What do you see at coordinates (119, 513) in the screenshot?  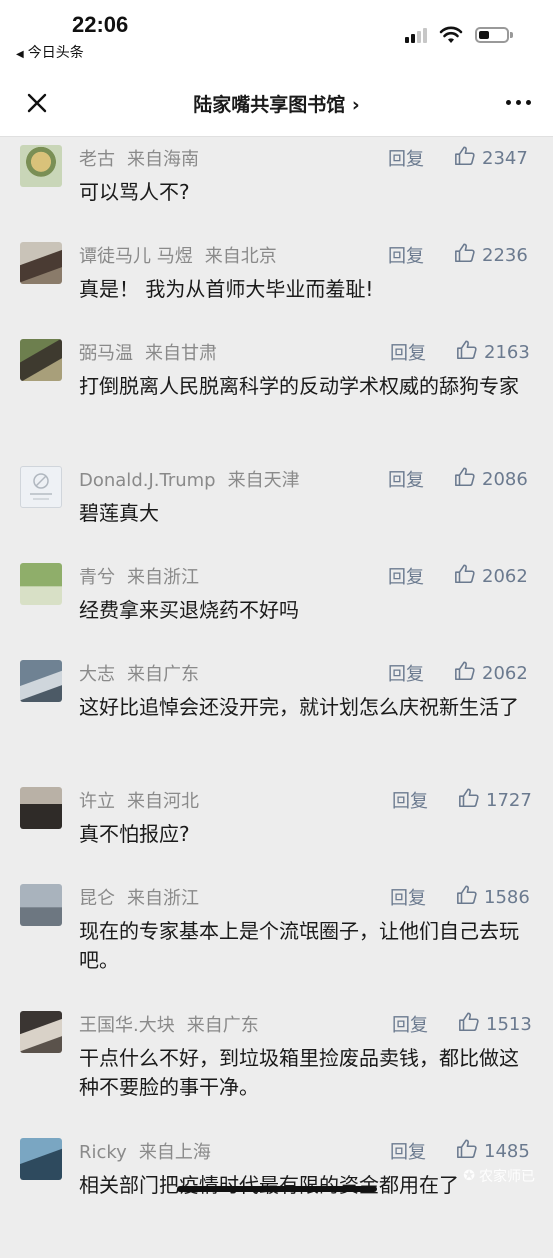 I see `comment-text: 碧莲真大` at bounding box center [119, 513].